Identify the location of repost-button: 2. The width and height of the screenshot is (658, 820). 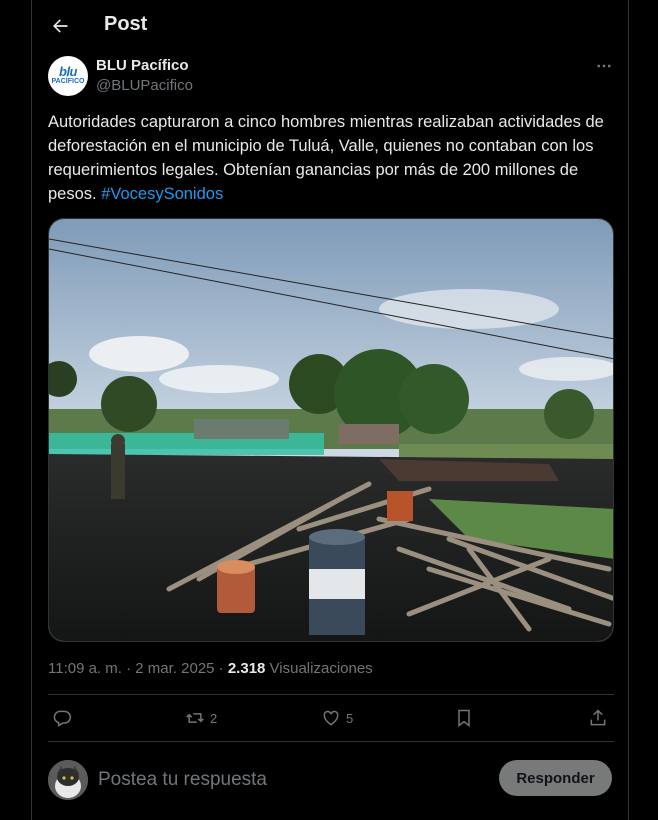
(200, 718).